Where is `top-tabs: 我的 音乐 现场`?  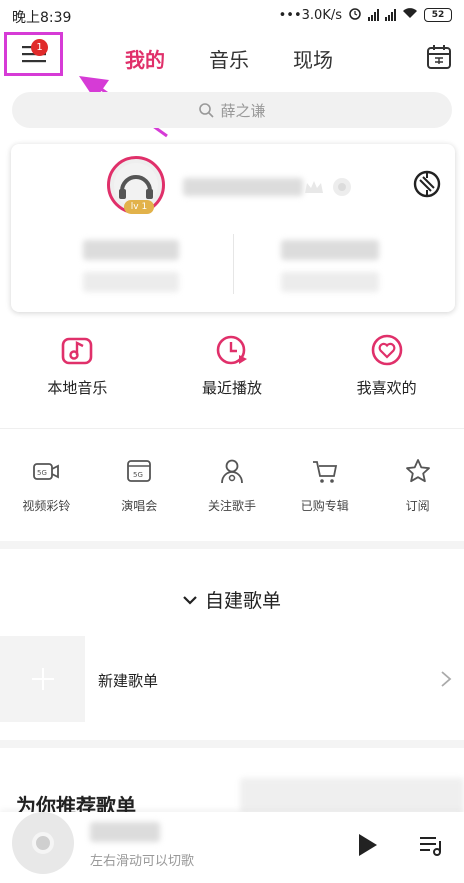
top-tabs: 我的 音乐 现场 is located at coordinates (229, 58).